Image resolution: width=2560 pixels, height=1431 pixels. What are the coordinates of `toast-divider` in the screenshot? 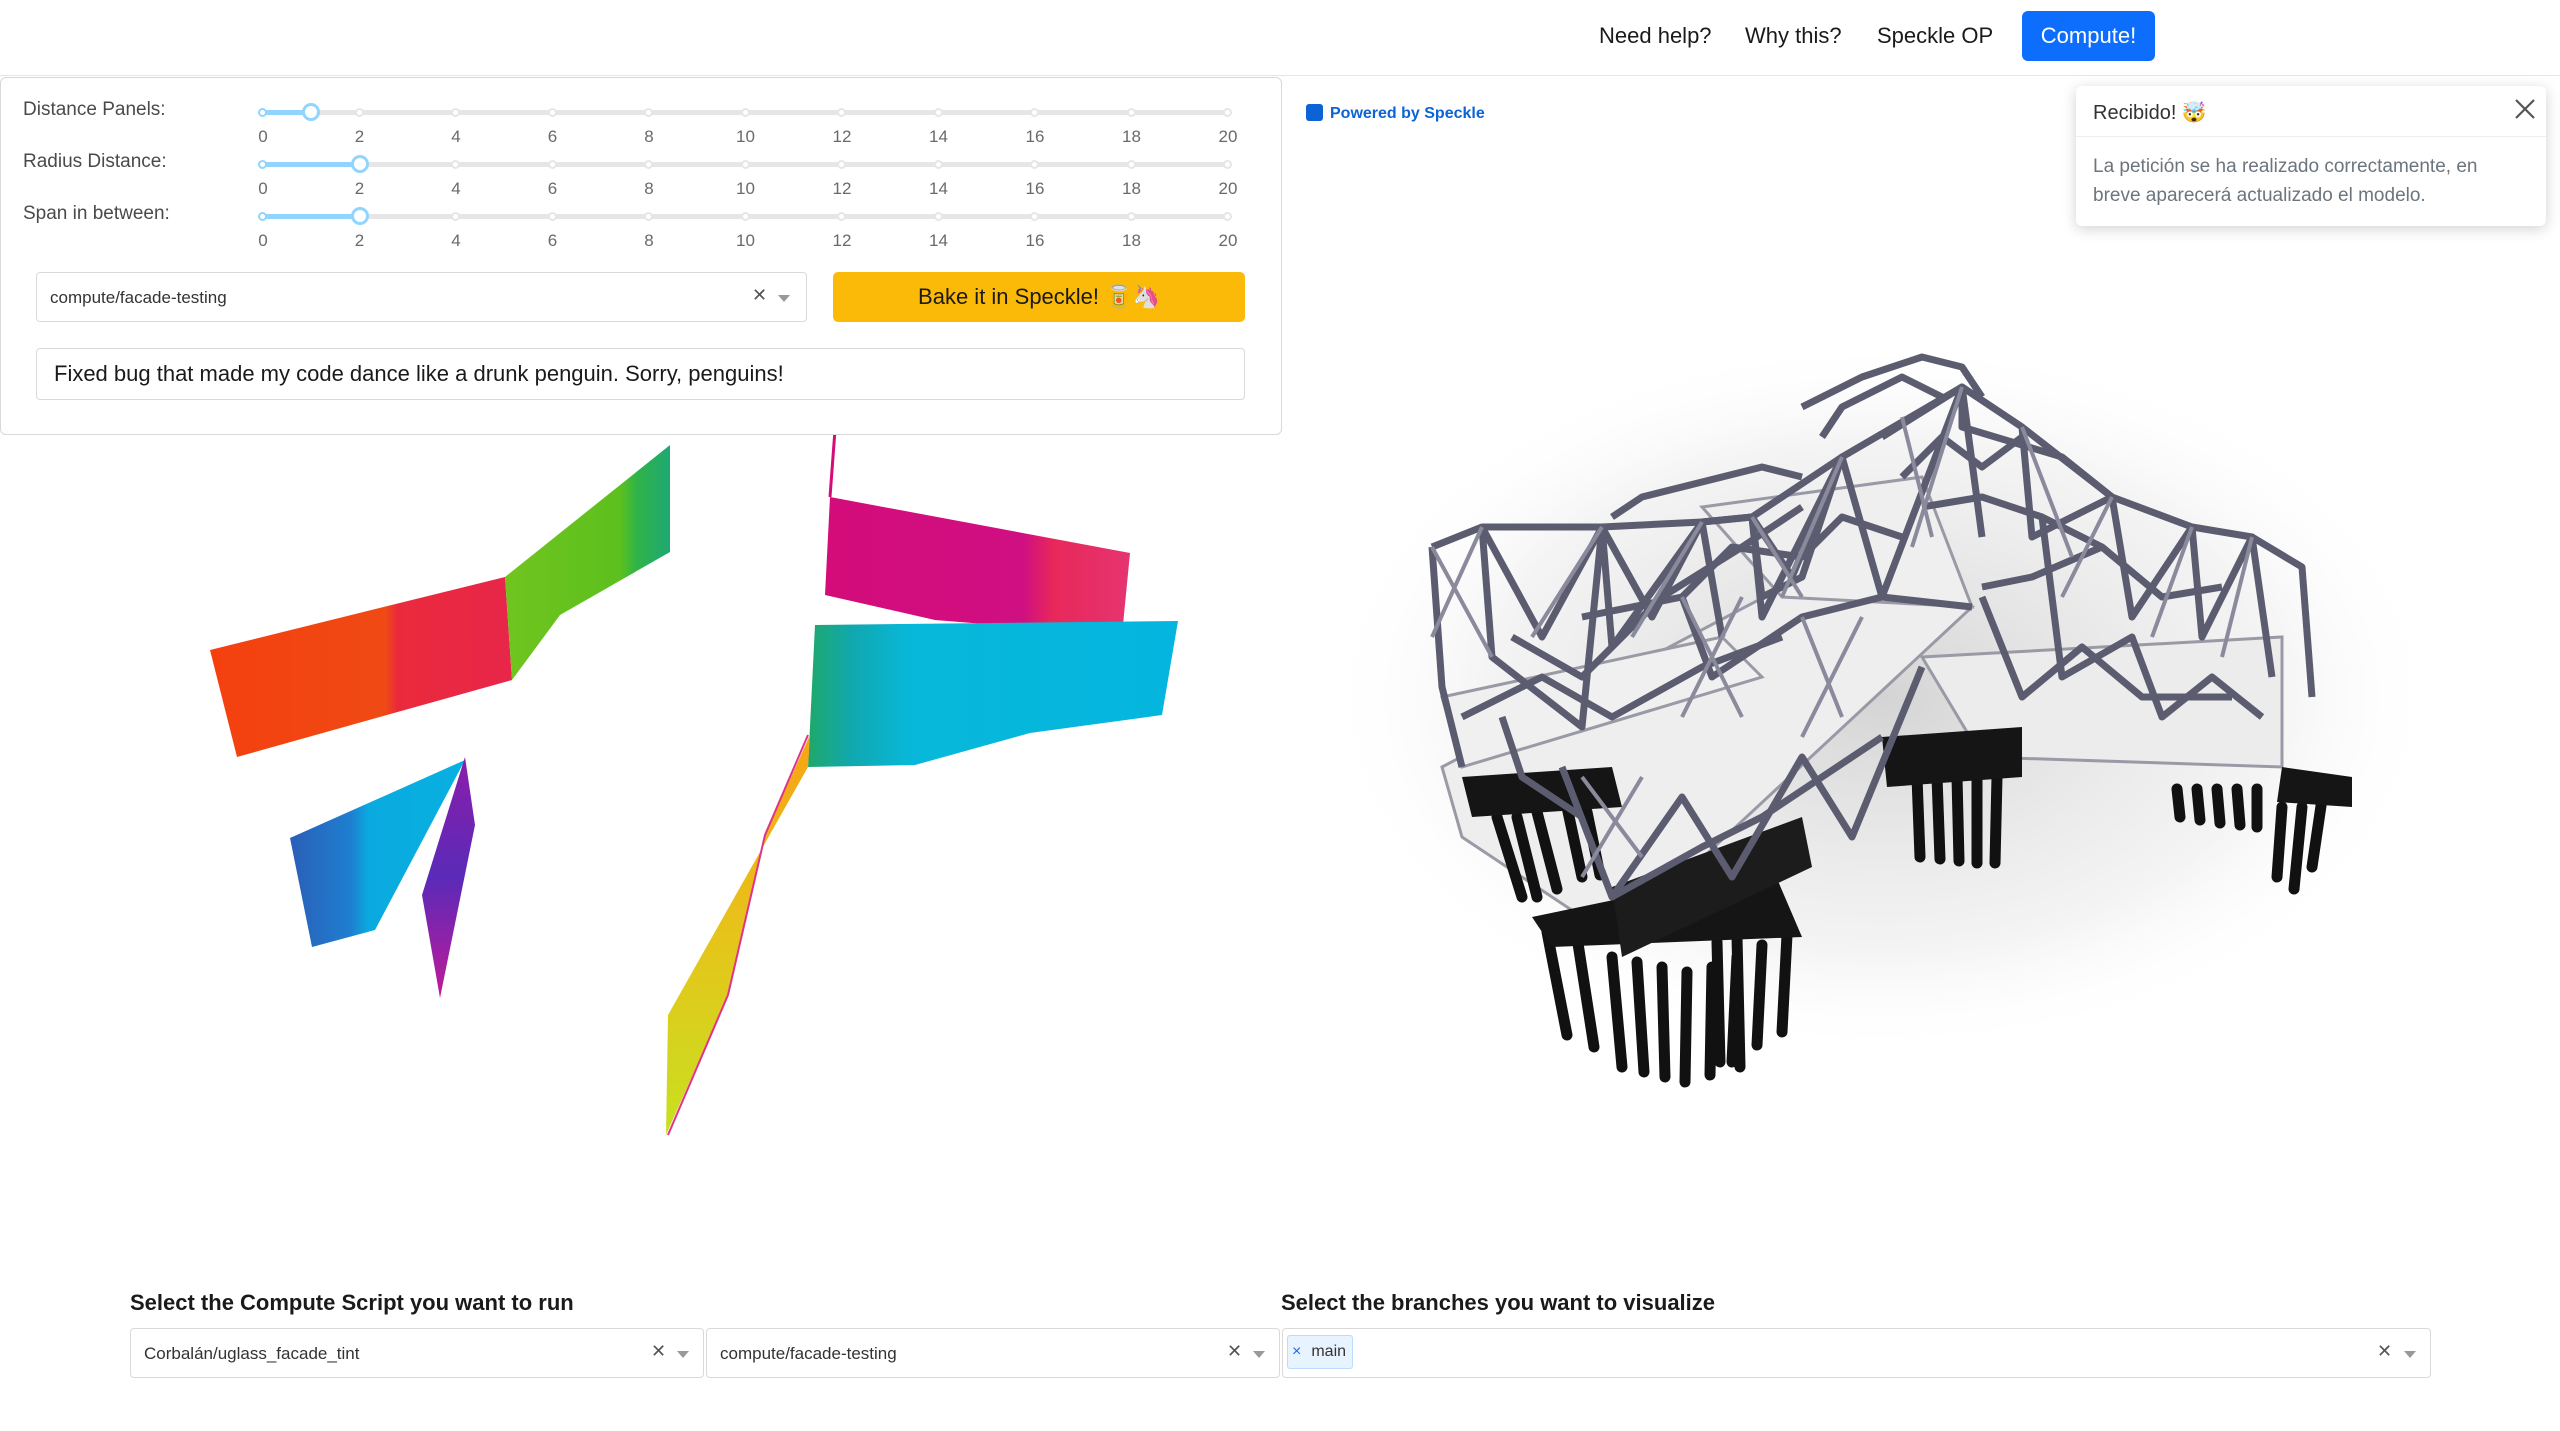 It's located at (2311, 136).